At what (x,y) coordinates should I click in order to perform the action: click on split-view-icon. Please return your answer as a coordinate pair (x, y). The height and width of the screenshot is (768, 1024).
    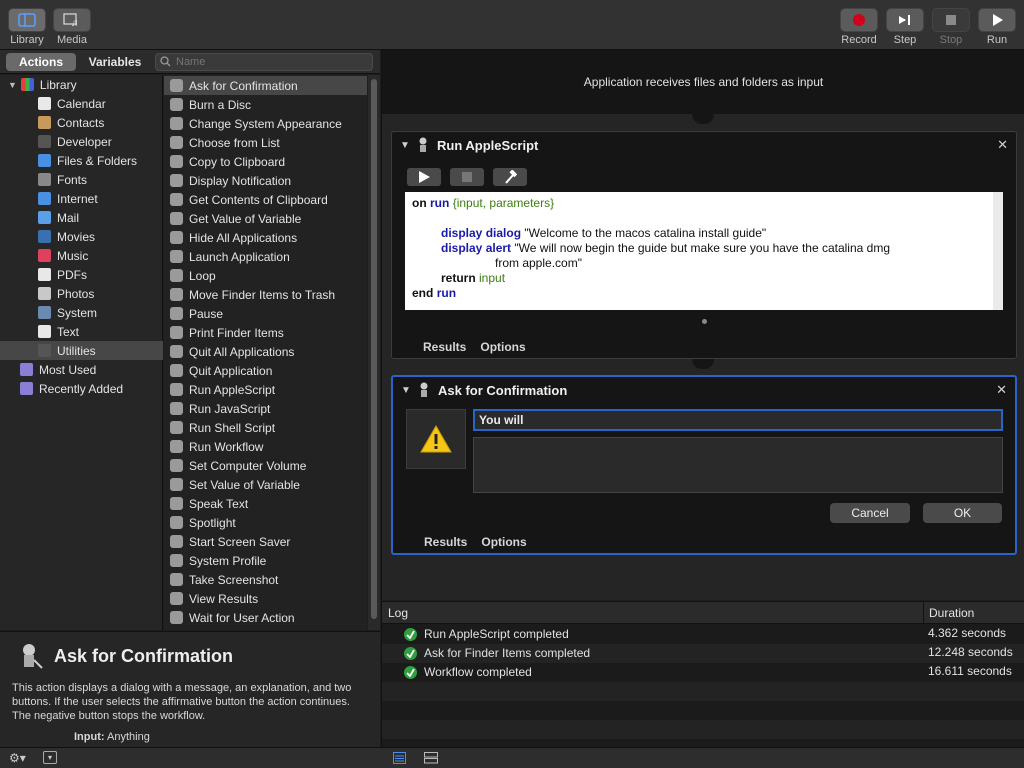
    Looking at the image, I should click on (431, 759).